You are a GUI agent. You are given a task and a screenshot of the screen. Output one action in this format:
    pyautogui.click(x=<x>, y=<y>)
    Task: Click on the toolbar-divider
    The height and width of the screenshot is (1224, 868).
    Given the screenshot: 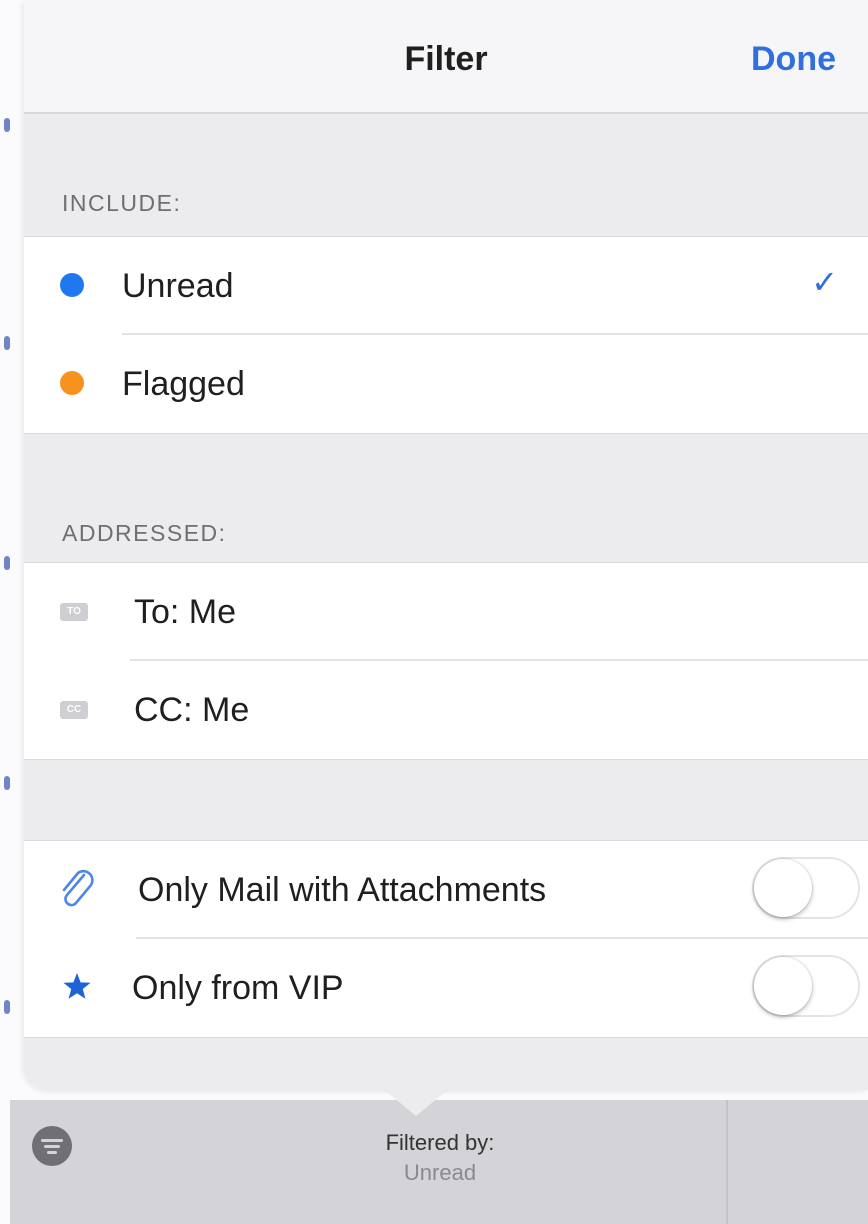 What is the action you would take?
    pyautogui.click(x=727, y=1162)
    